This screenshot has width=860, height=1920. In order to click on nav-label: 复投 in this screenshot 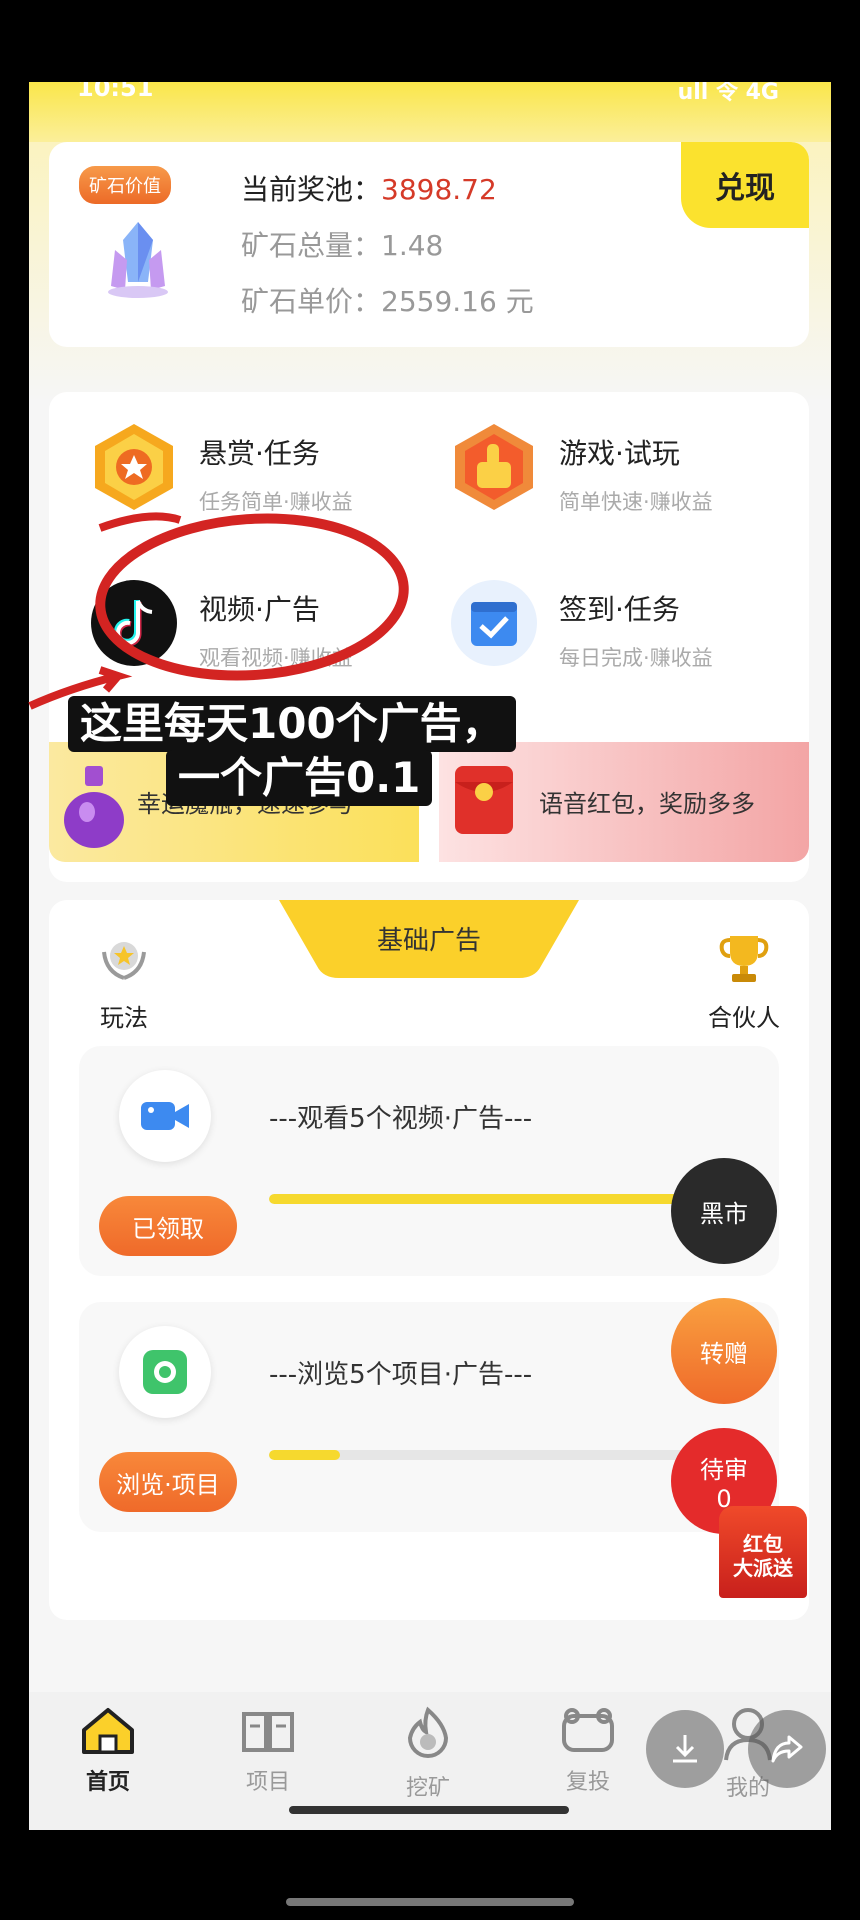, I will do `click(587, 1782)`.